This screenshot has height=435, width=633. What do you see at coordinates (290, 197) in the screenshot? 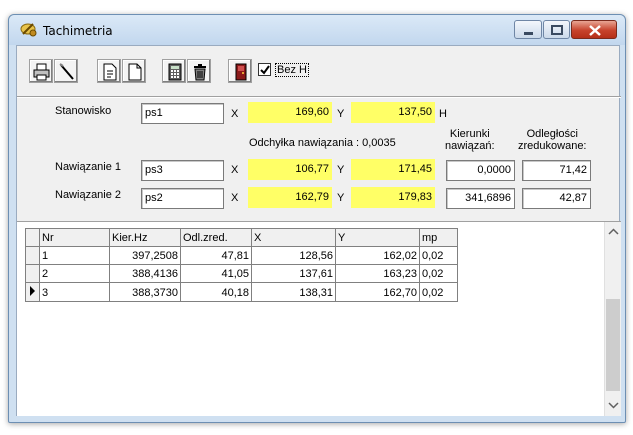
I see `nawiazanie2-x-value: 162,79` at bounding box center [290, 197].